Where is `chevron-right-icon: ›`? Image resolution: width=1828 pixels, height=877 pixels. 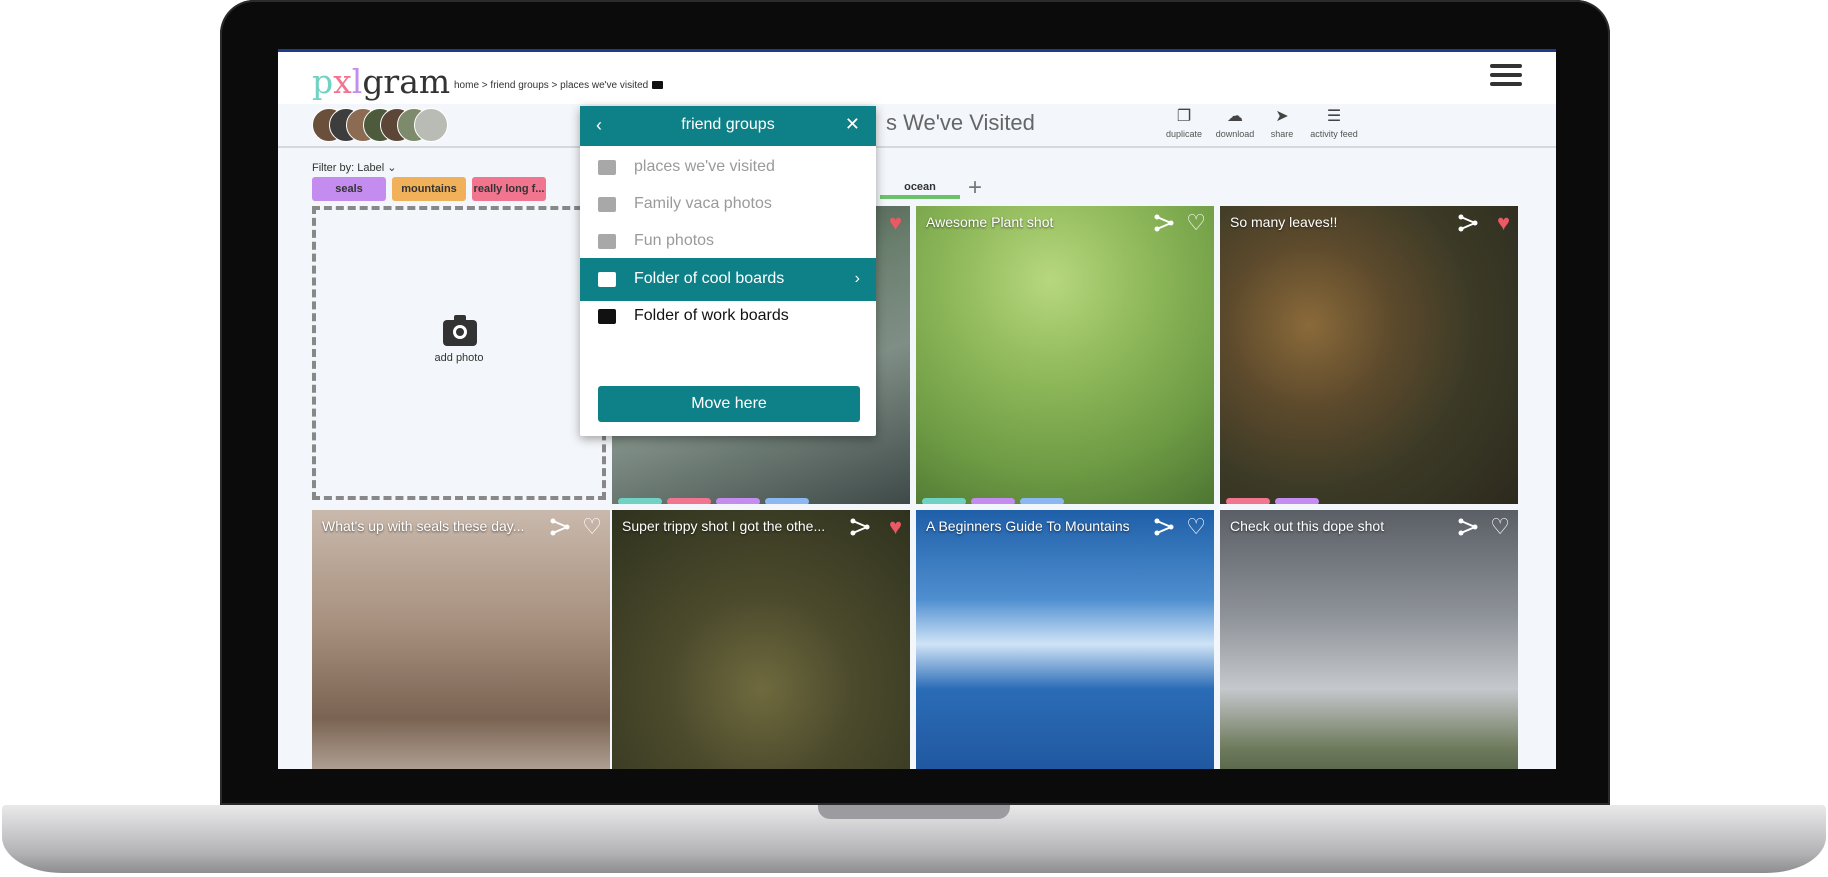
chevron-right-icon: › is located at coordinates (857, 279).